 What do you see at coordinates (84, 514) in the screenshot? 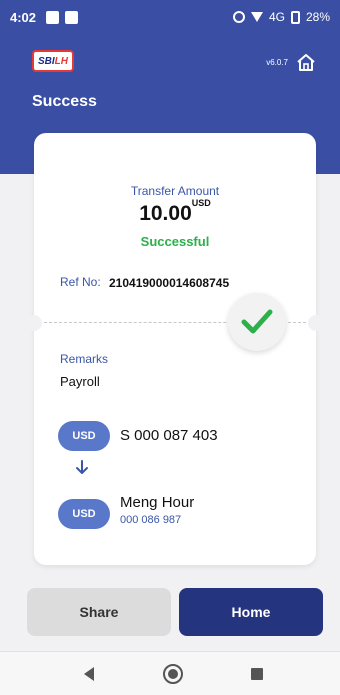
I see `to-currency-badge: USD` at bounding box center [84, 514].